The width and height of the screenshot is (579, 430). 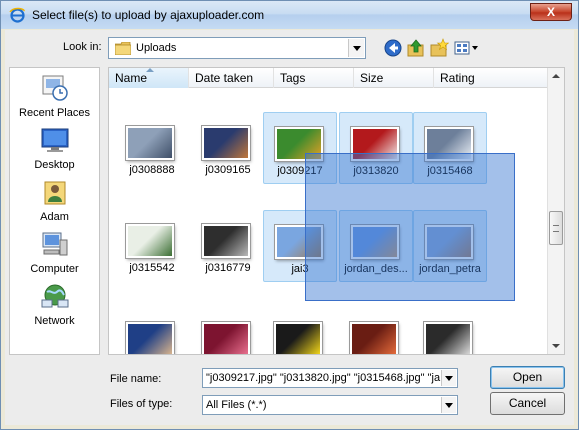 I want to click on vertical-scrollbar, so click(x=555, y=211).